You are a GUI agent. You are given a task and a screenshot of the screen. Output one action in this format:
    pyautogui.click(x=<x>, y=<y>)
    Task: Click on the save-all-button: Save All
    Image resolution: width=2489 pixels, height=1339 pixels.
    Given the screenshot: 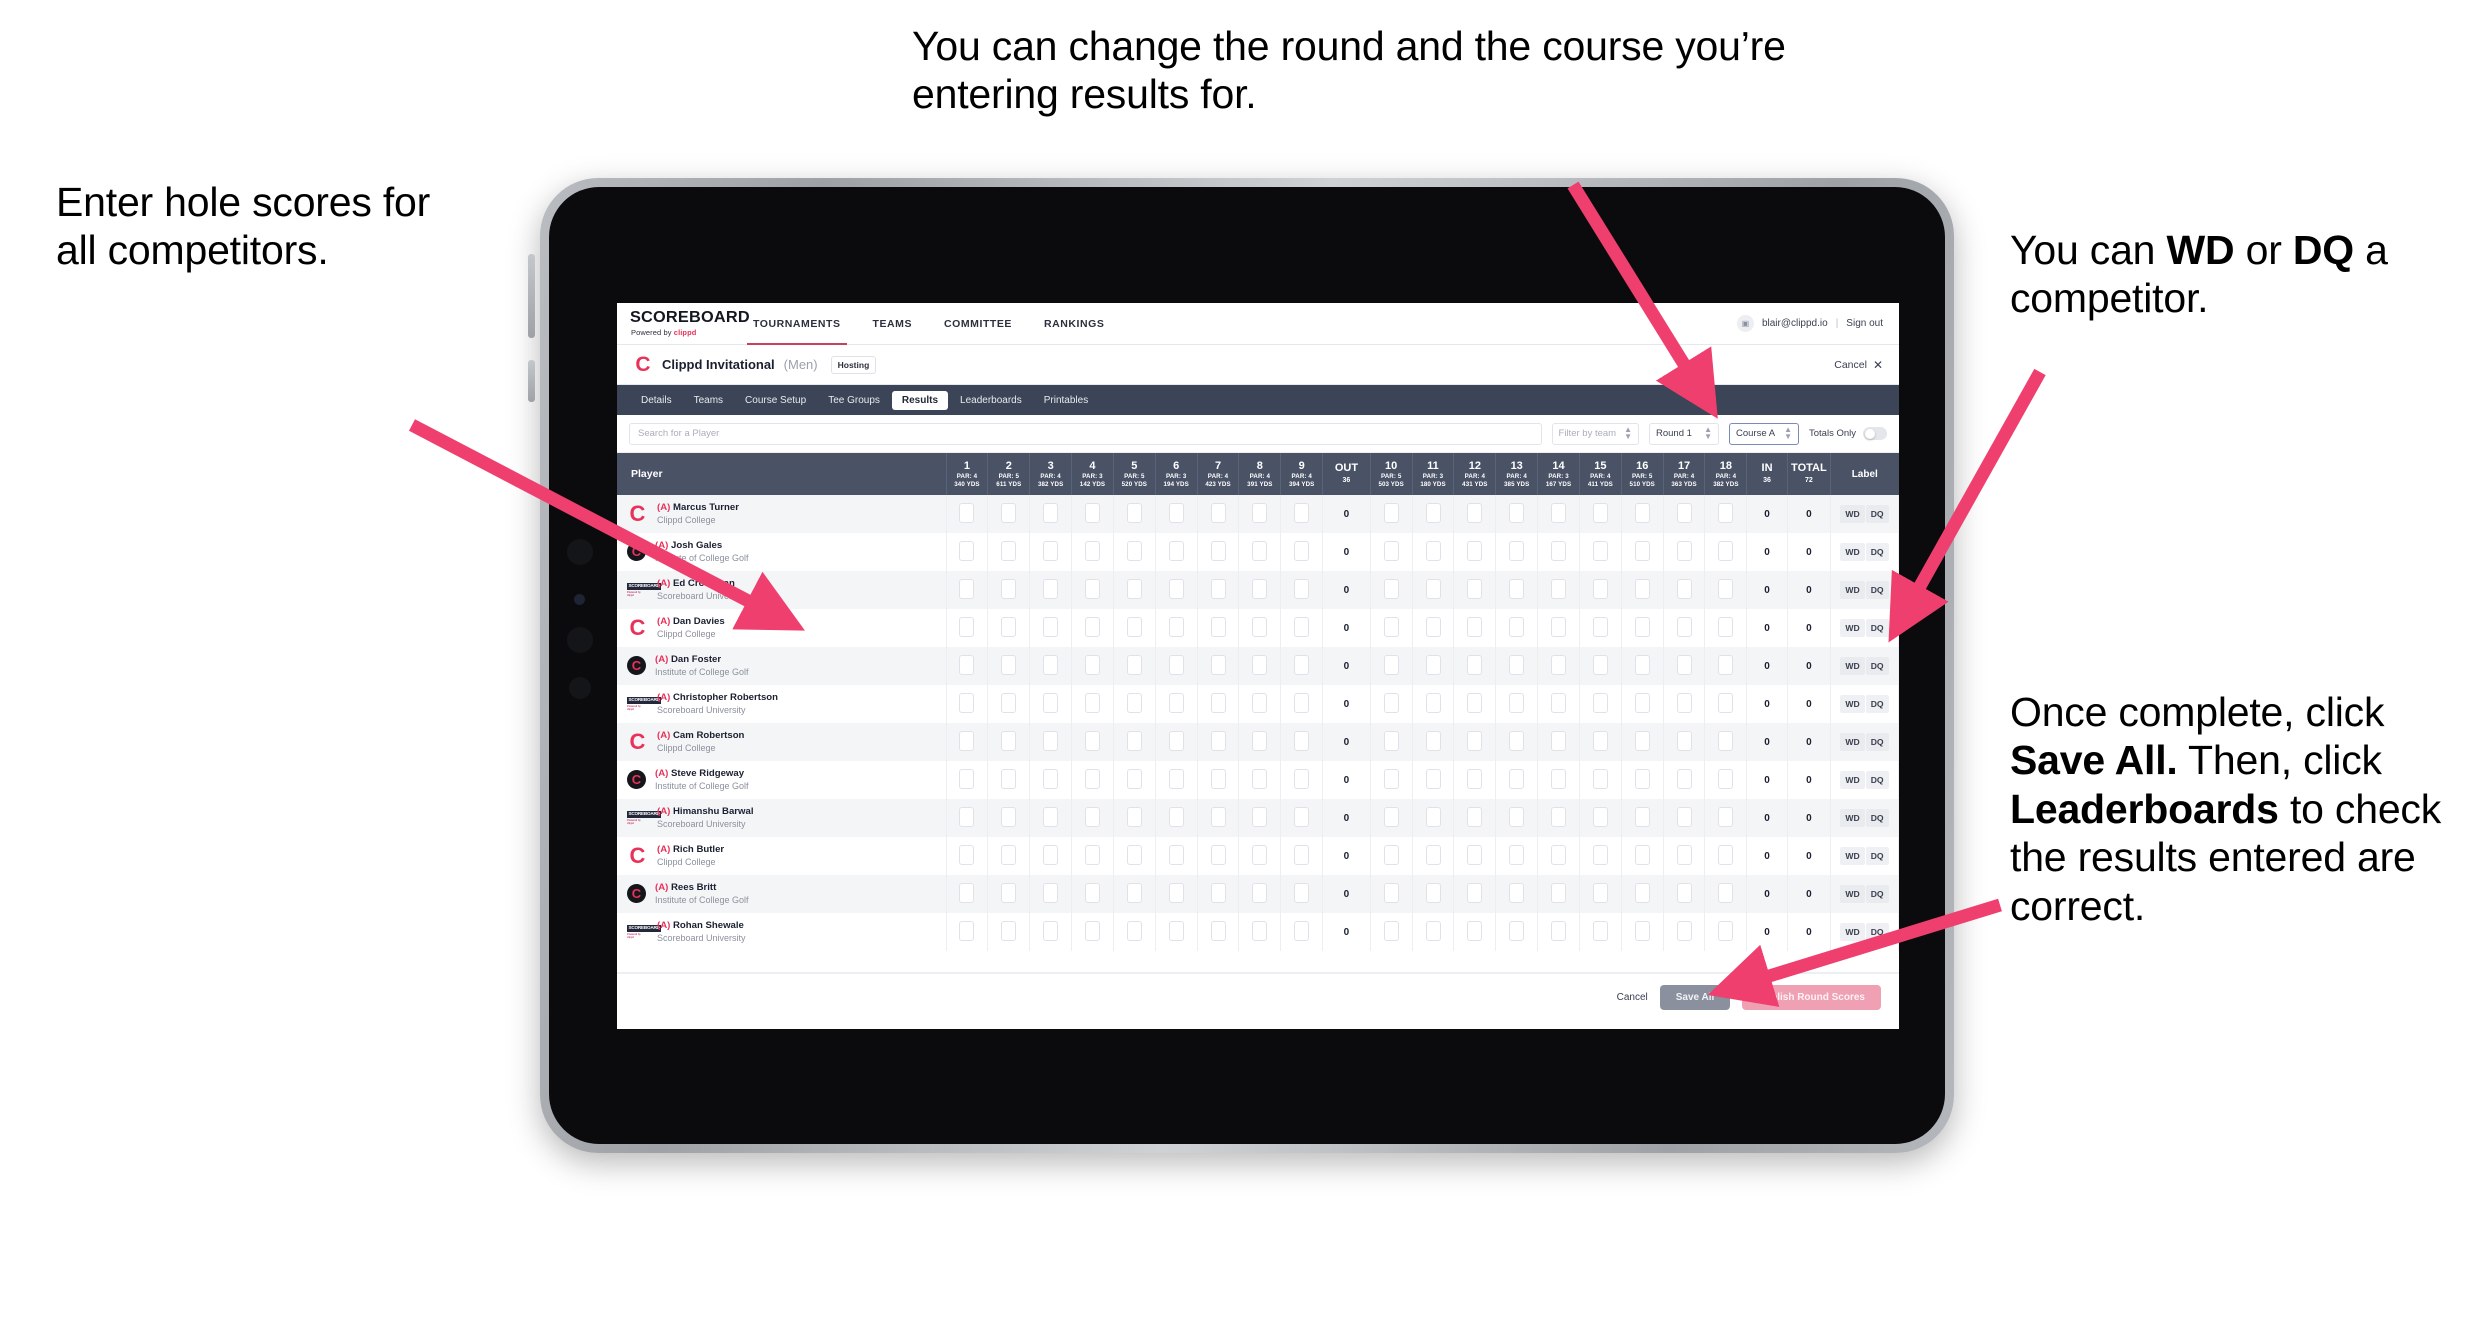 What is the action you would take?
    pyautogui.click(x=1695, y=997)
    